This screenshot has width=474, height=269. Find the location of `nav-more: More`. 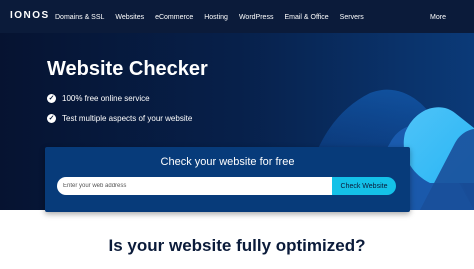

nav-more: More is located at coordinates (438, 17).